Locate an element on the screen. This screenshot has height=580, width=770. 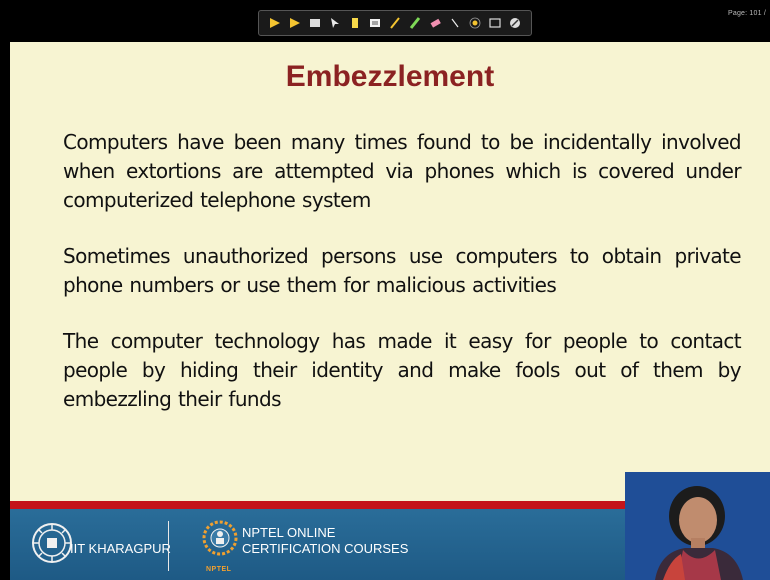
screen-icon is located at coordinates (495, 23).